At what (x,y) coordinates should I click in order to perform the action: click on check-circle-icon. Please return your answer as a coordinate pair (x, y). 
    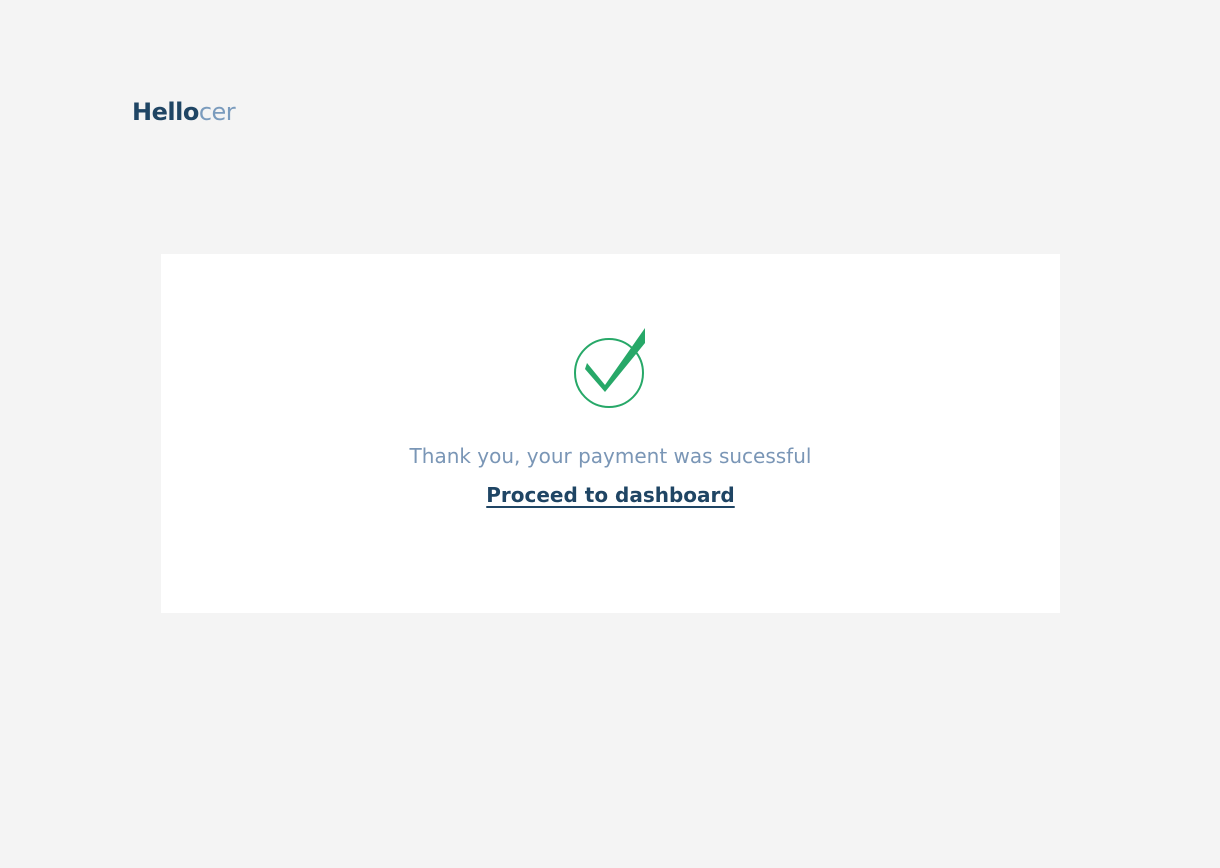
    Looking at the image, I should click on (611, 369).